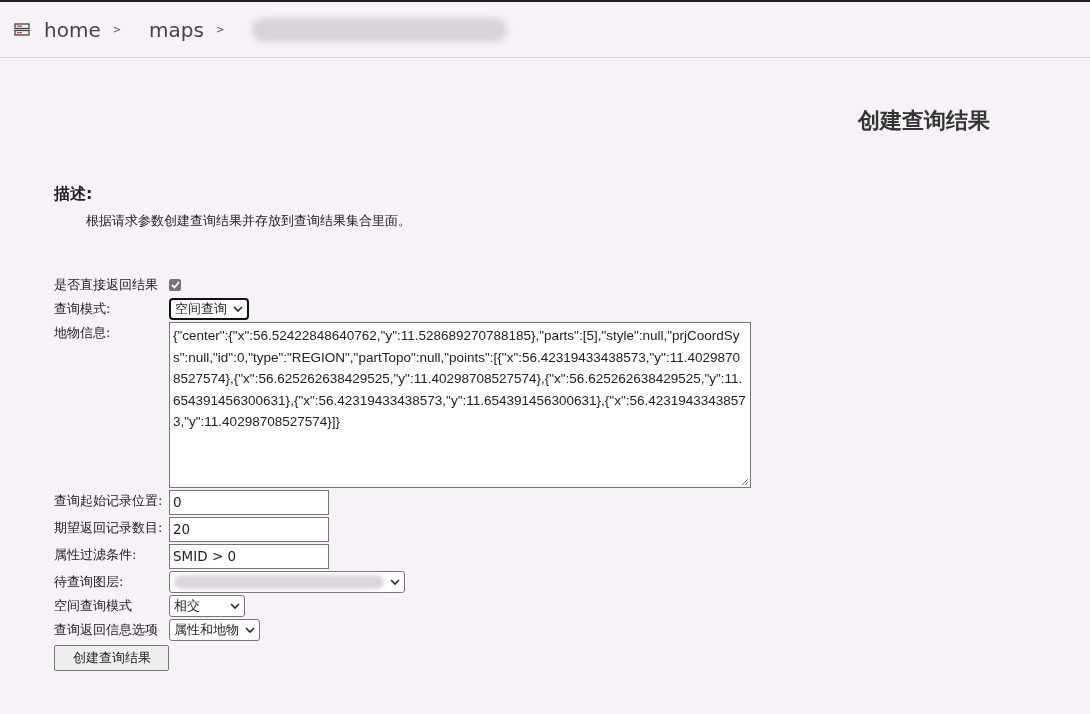 The image size is (1090, 714). What do you see at coordinates (22, 29) in the screenshot?
I see `menu-icon` at bounding box center [22, 29].